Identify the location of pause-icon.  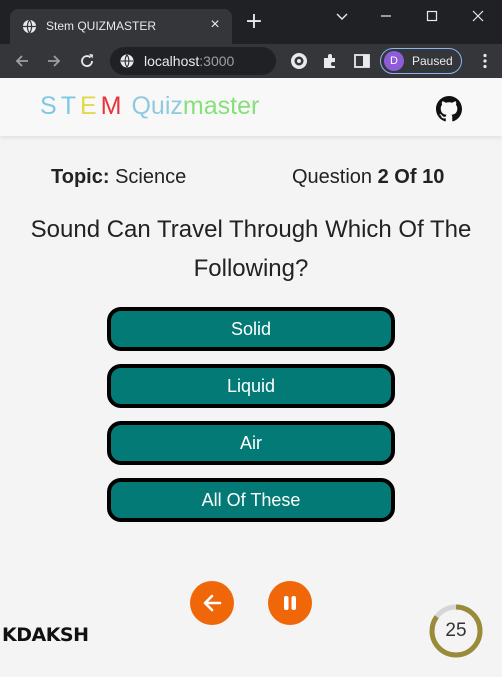
(290, 603).